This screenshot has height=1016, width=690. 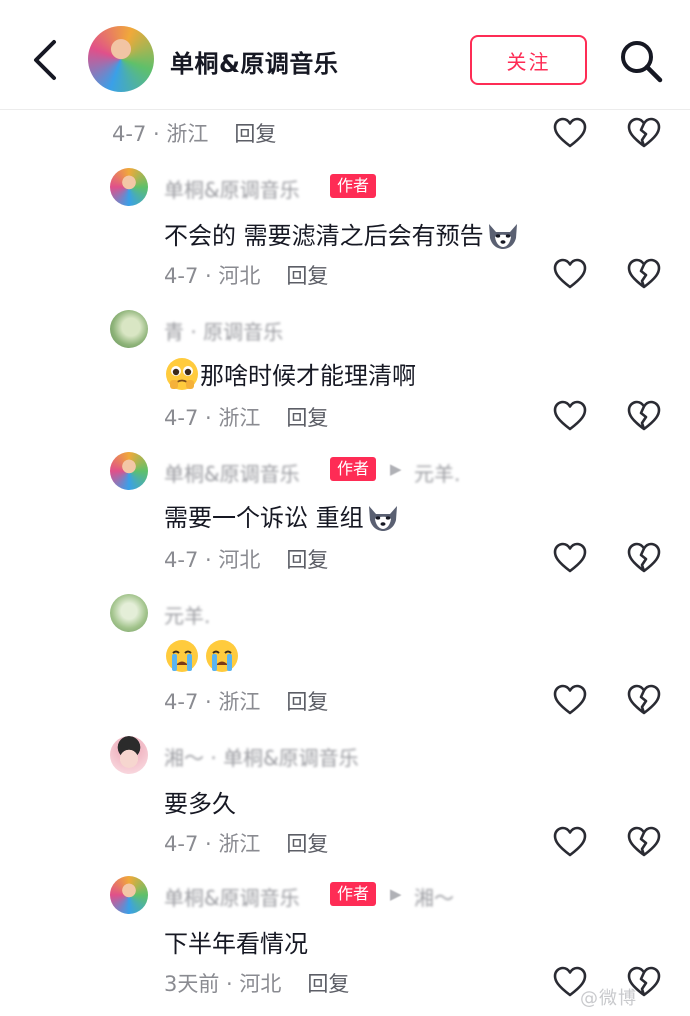 I want to click on comment-text, so click(x=202, y=656).